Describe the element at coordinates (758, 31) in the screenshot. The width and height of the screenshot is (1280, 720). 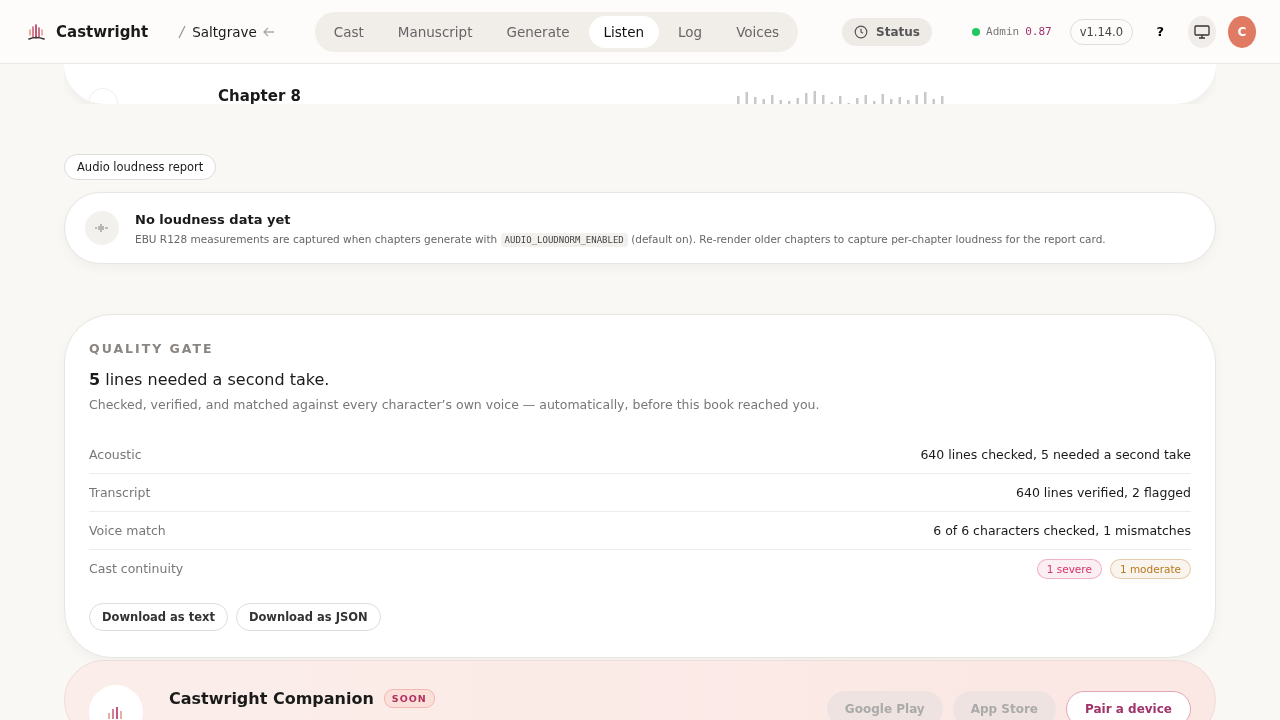
I see `nav-tab: Voices` at that location.